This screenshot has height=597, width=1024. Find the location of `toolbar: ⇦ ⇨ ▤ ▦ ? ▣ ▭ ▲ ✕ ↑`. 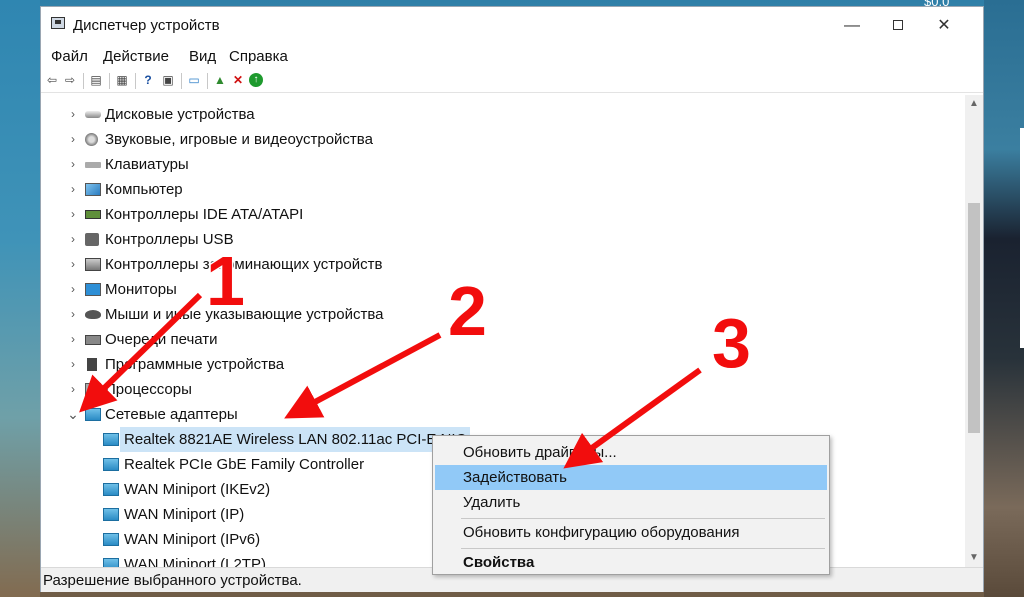

toolbar: ⇦ ⇨ ▤ ▦ ? ▣ ▭ ▲ ✕ ↑ is located at coordinates (512, 81).